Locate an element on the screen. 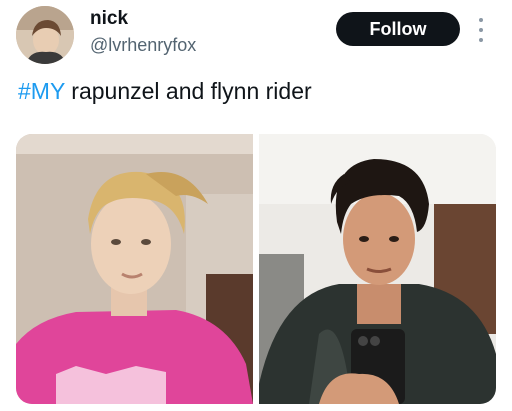  display-name: nick is located at coordinates (109, 19).